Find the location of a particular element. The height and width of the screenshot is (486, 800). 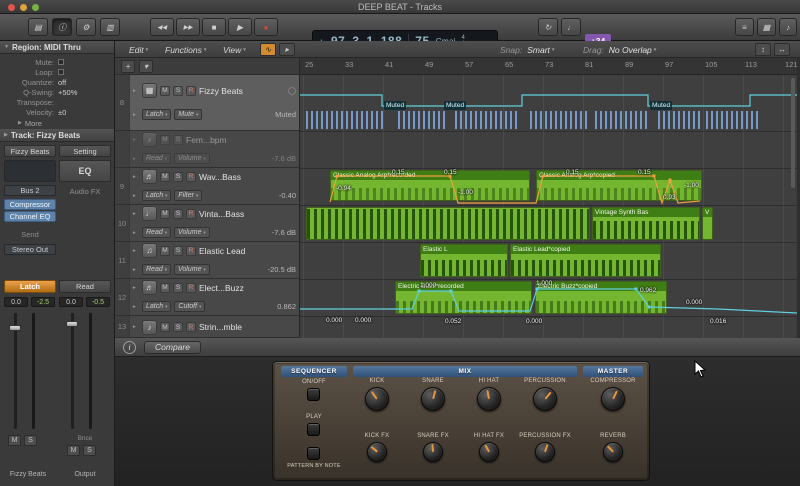

hihat-fx-knob is located at coordinates (489, 452).